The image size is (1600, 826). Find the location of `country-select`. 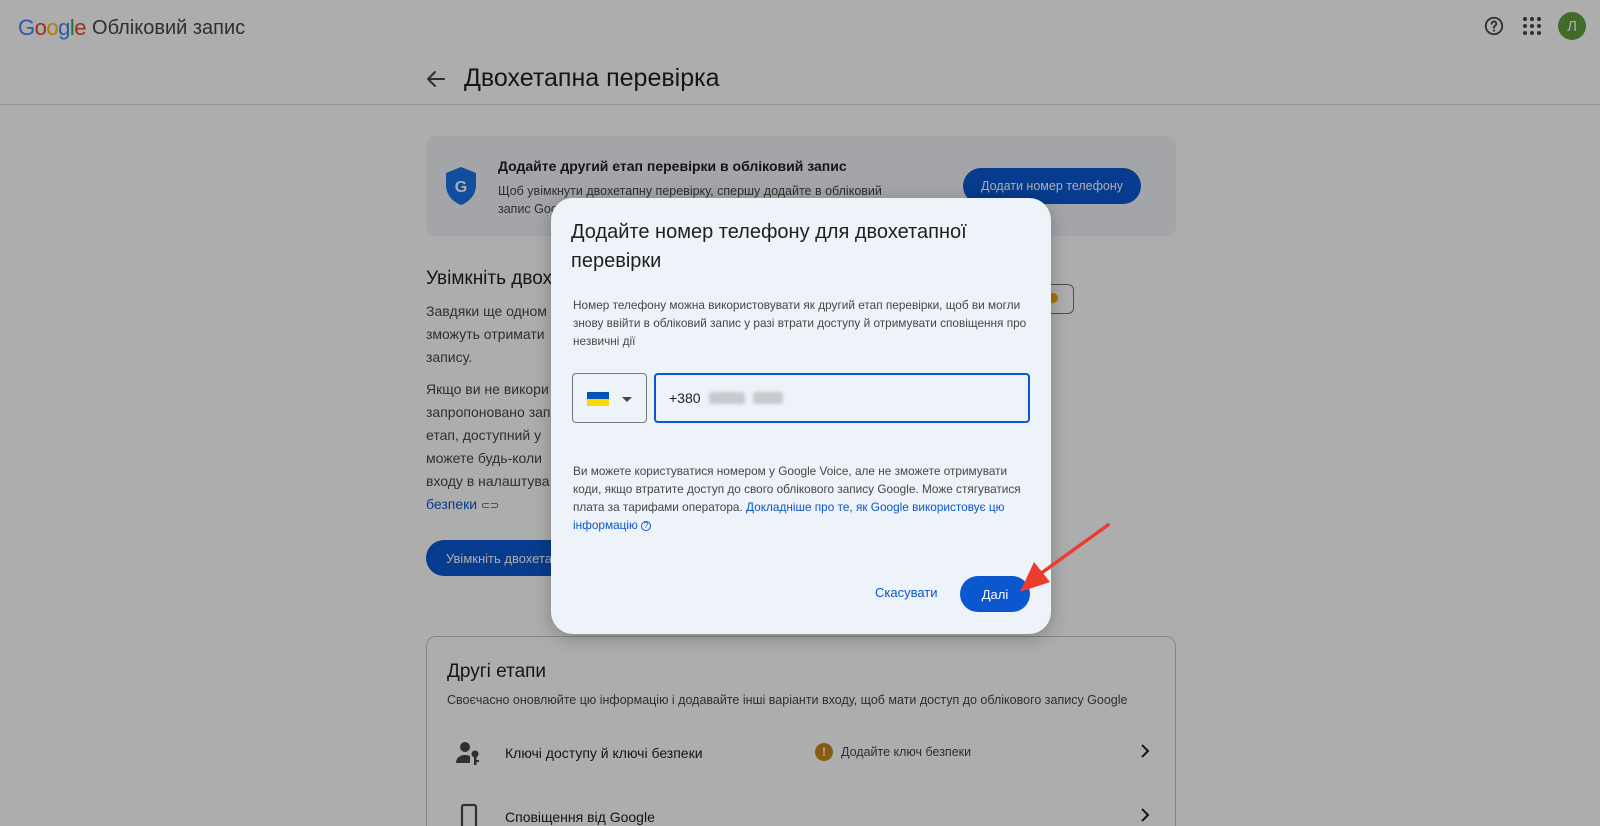

country-select is located at coordinates (609, 398).